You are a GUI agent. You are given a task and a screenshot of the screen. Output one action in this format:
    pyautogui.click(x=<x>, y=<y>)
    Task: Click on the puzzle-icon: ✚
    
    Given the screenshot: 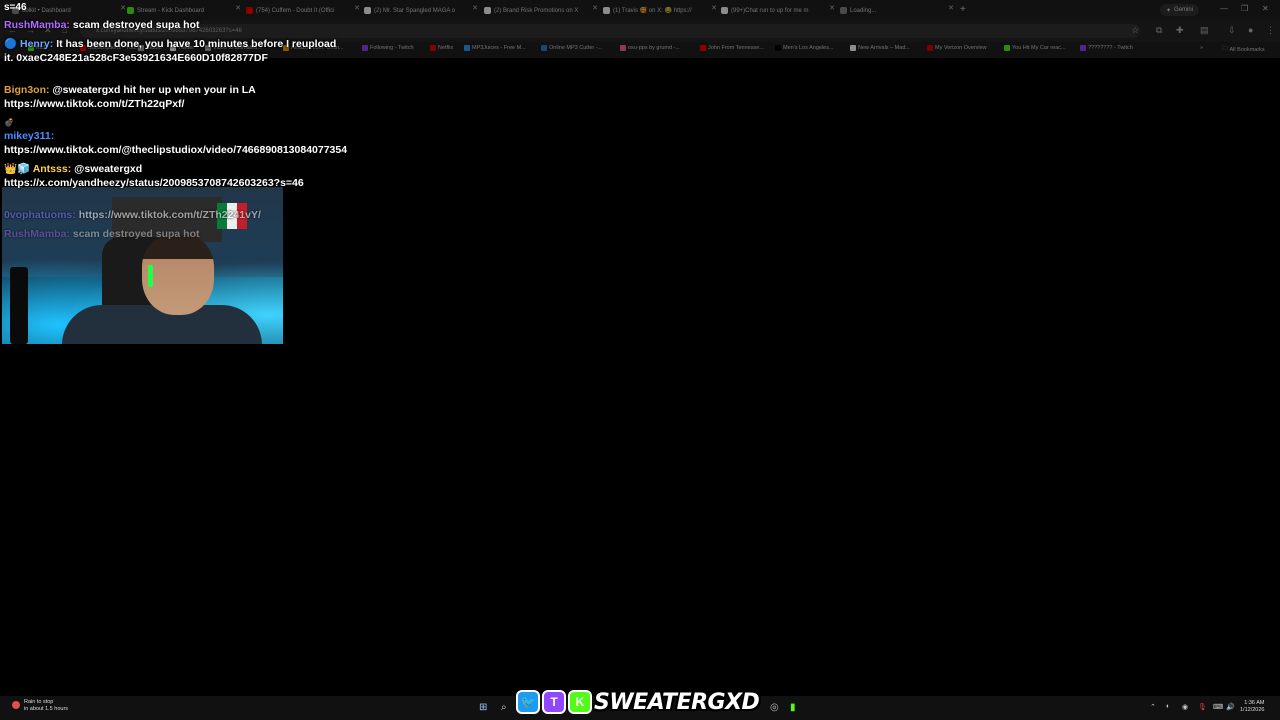 What is the action you would take?
    pyautogui.click(x=1180, y=30)
    